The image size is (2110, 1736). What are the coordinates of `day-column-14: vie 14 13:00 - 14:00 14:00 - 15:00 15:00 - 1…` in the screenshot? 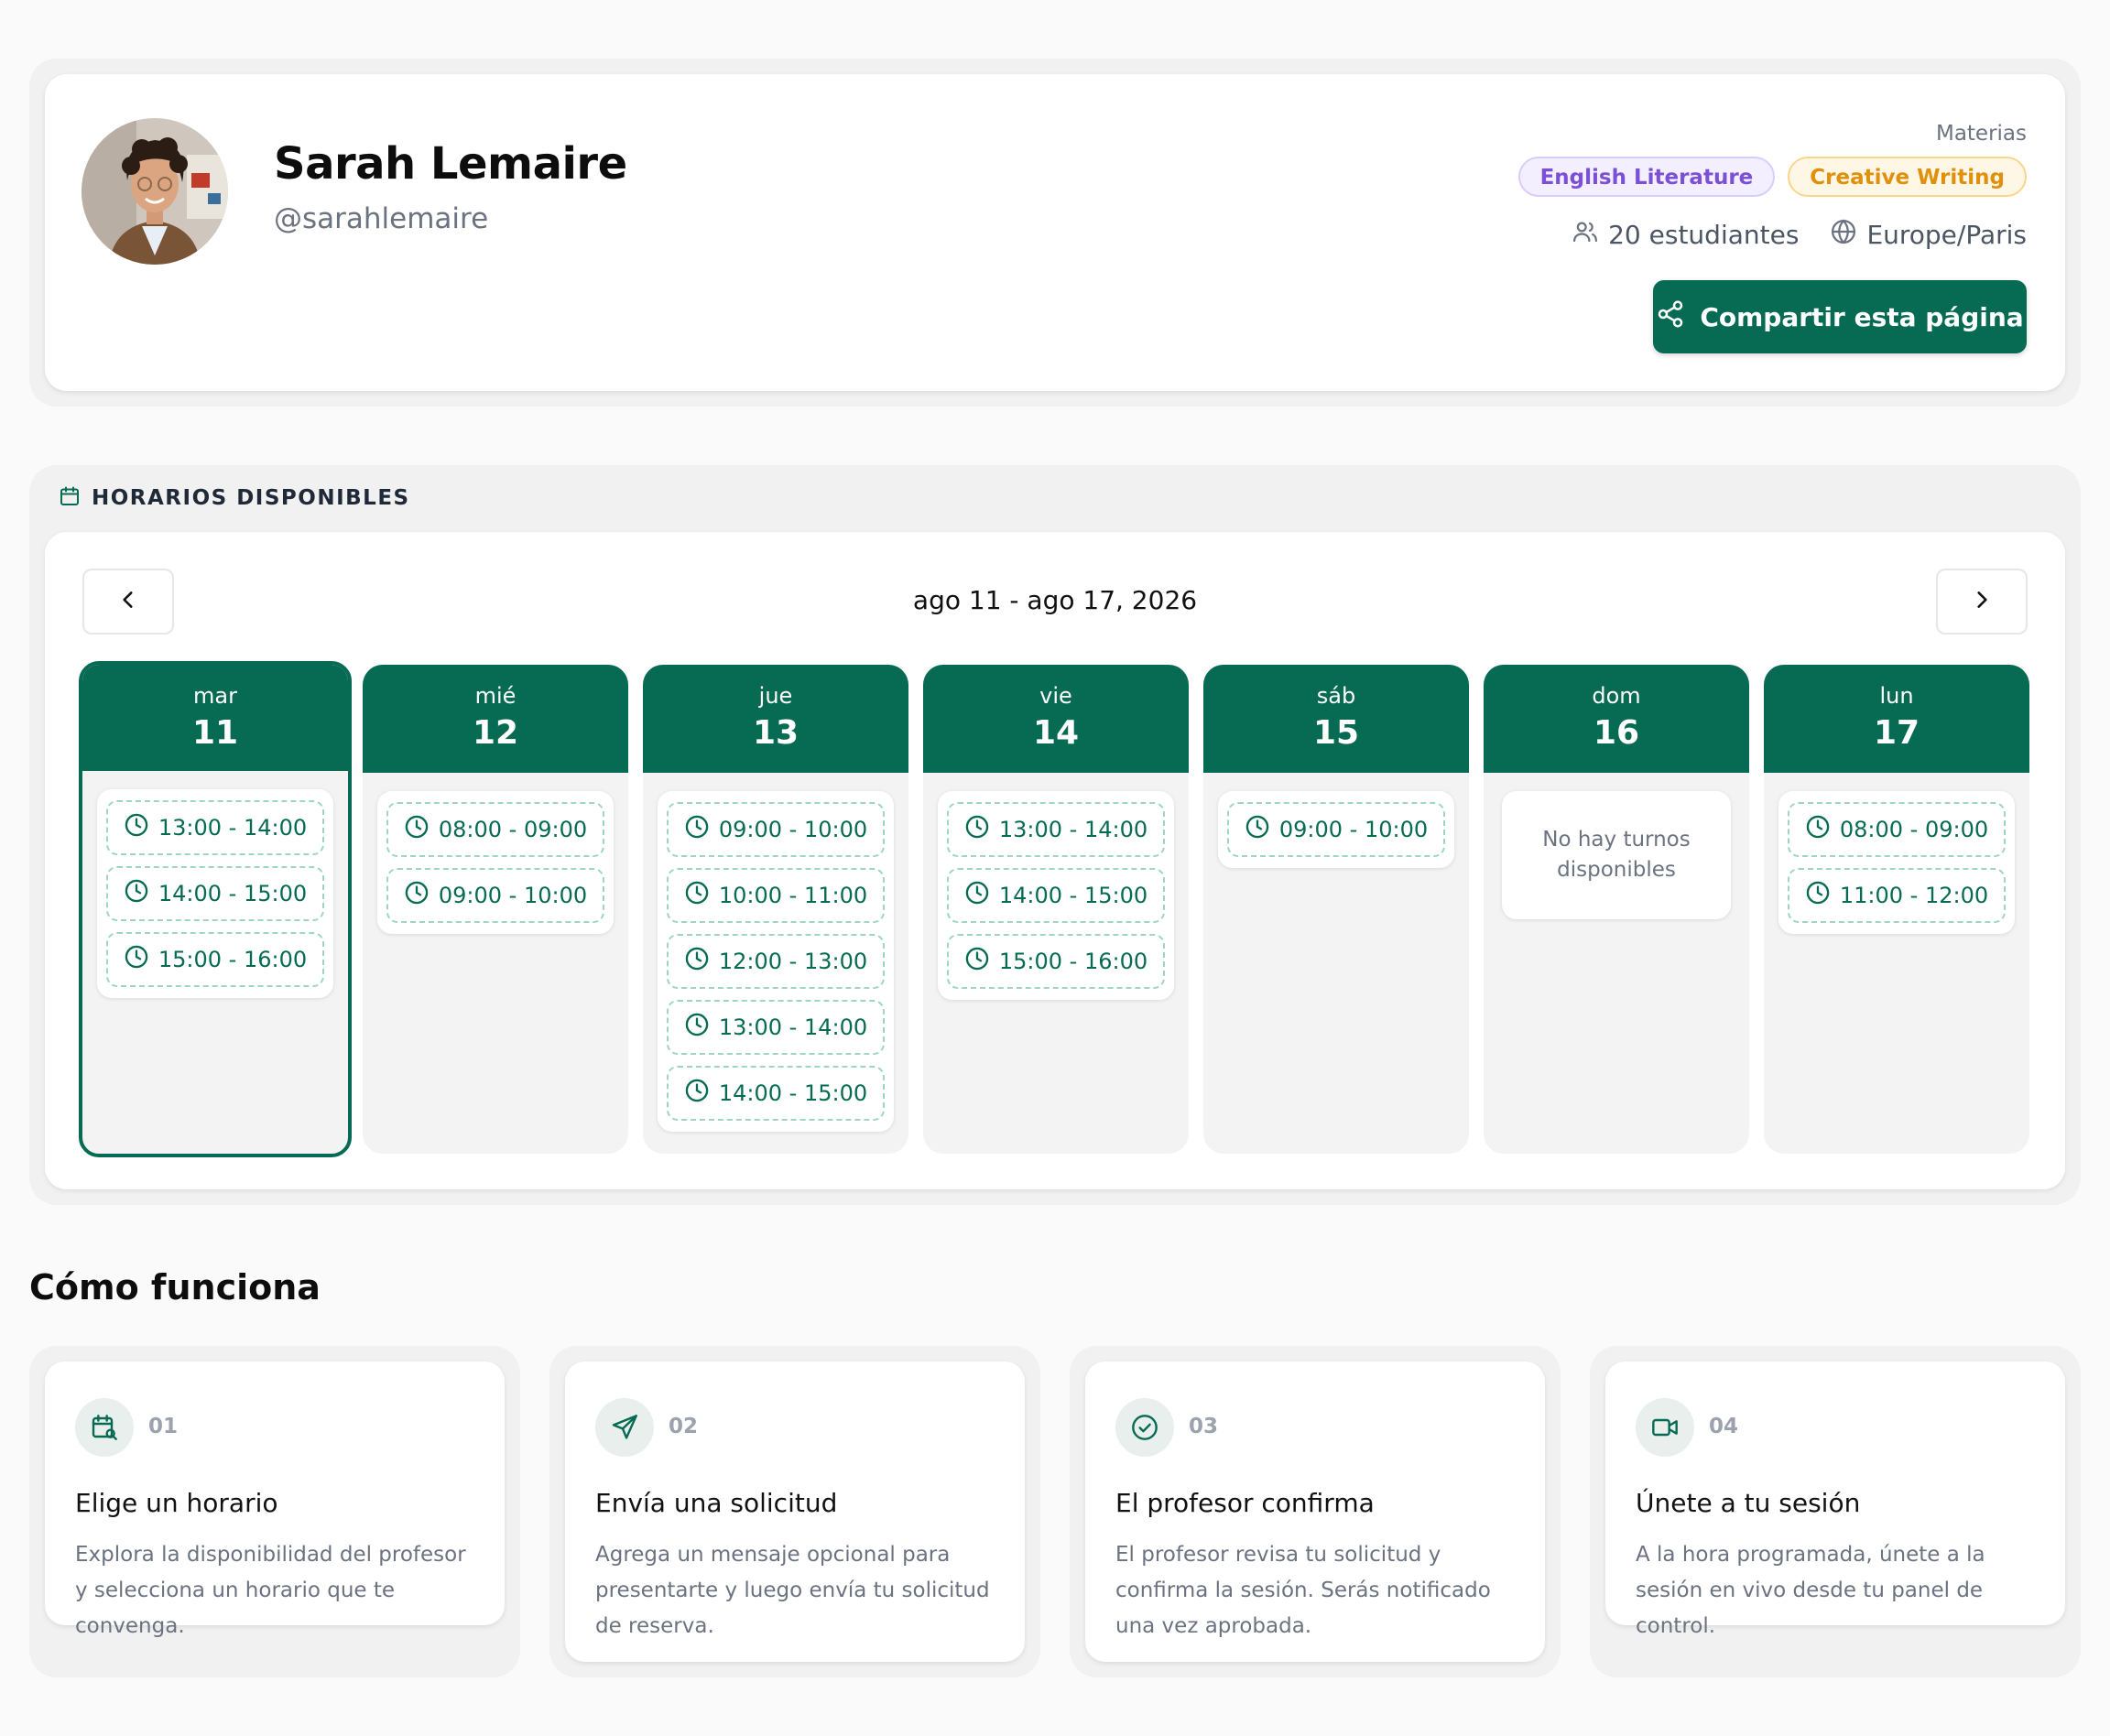 It's located at (1056, 910).